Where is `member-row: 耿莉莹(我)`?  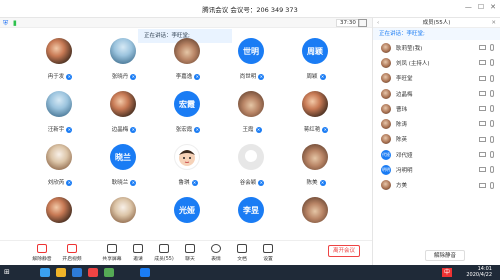
member-row: 耿莉莹(我) is located at coordinates (436, 47).